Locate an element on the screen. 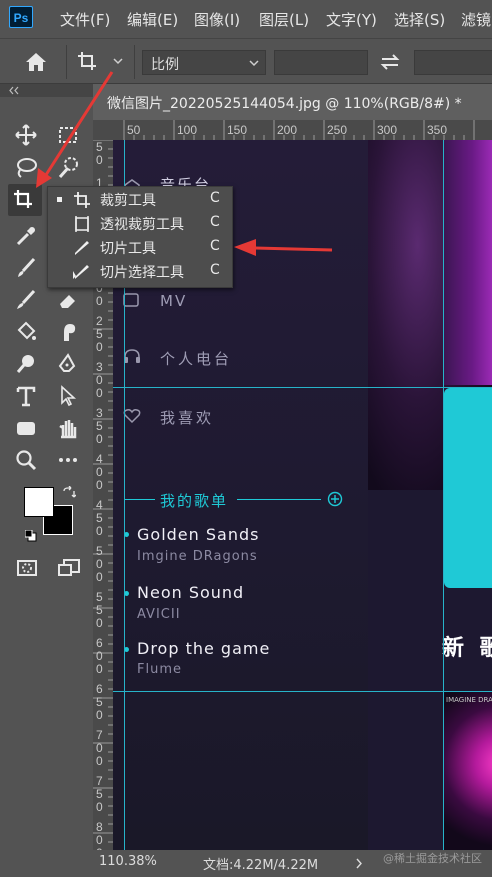 The height and width of the screenshot is (877, 492). width-input is located at coordinates (321, 62).